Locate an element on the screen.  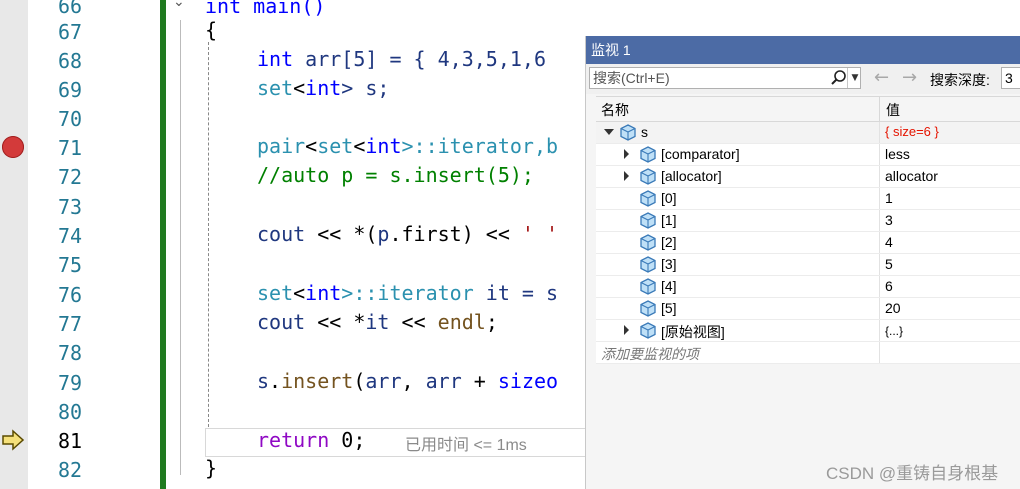
watch-row-value: { size=6 } is located at coordinates (912, 131).